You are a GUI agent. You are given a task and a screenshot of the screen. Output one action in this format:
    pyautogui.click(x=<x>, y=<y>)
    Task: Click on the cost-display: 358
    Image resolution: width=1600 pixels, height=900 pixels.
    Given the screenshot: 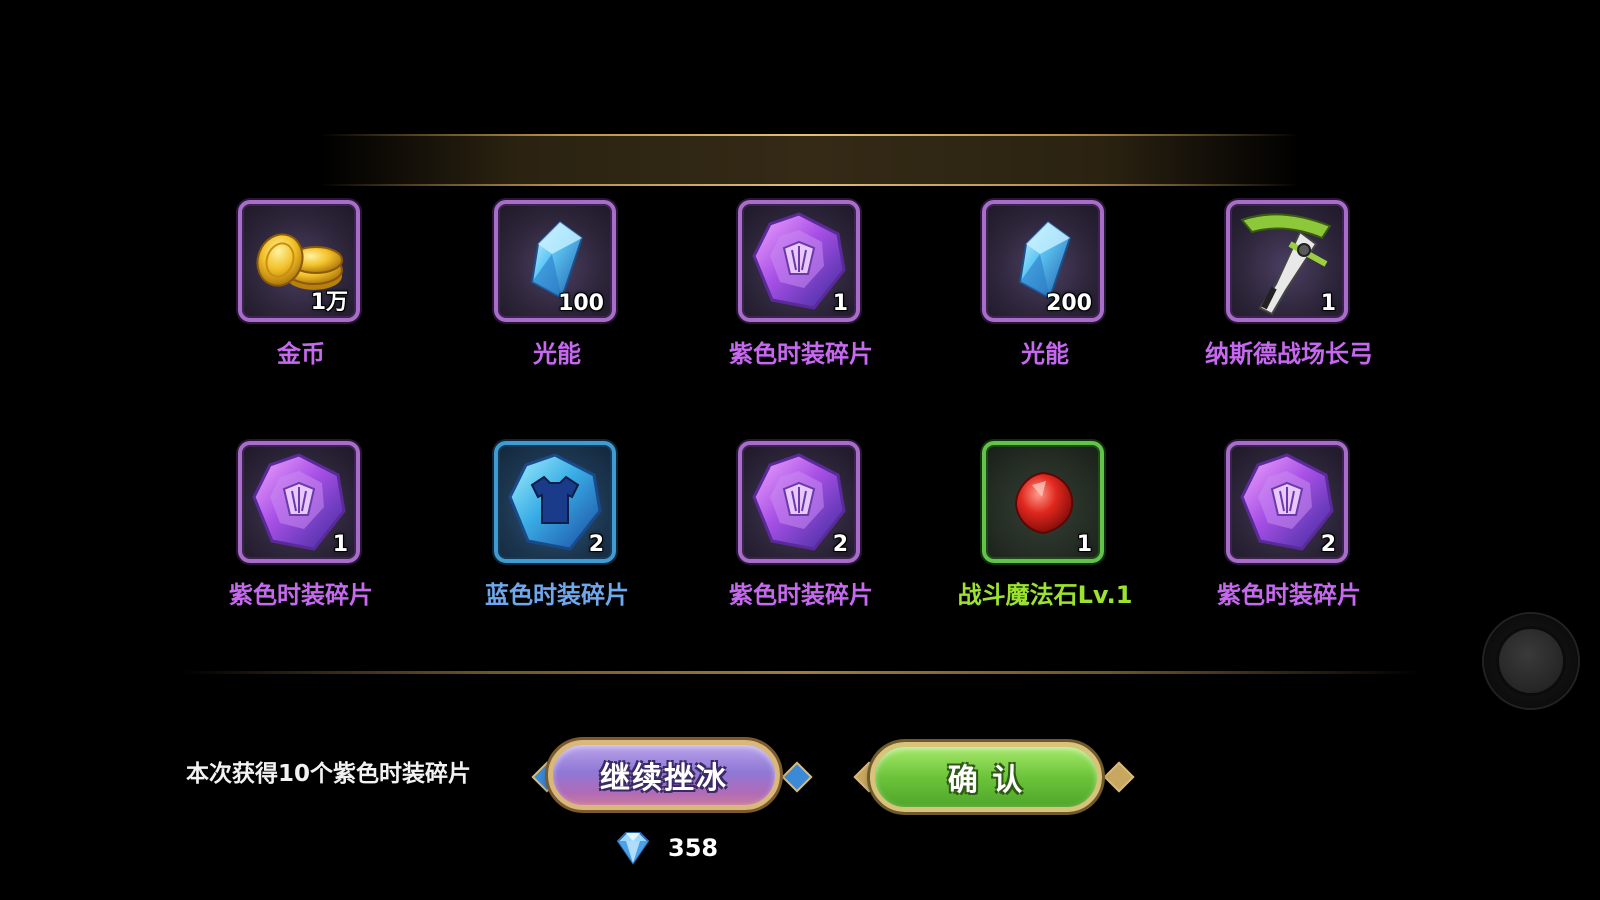 What is the action you would take?
    pyautogui.click(x=665, y=848)
    